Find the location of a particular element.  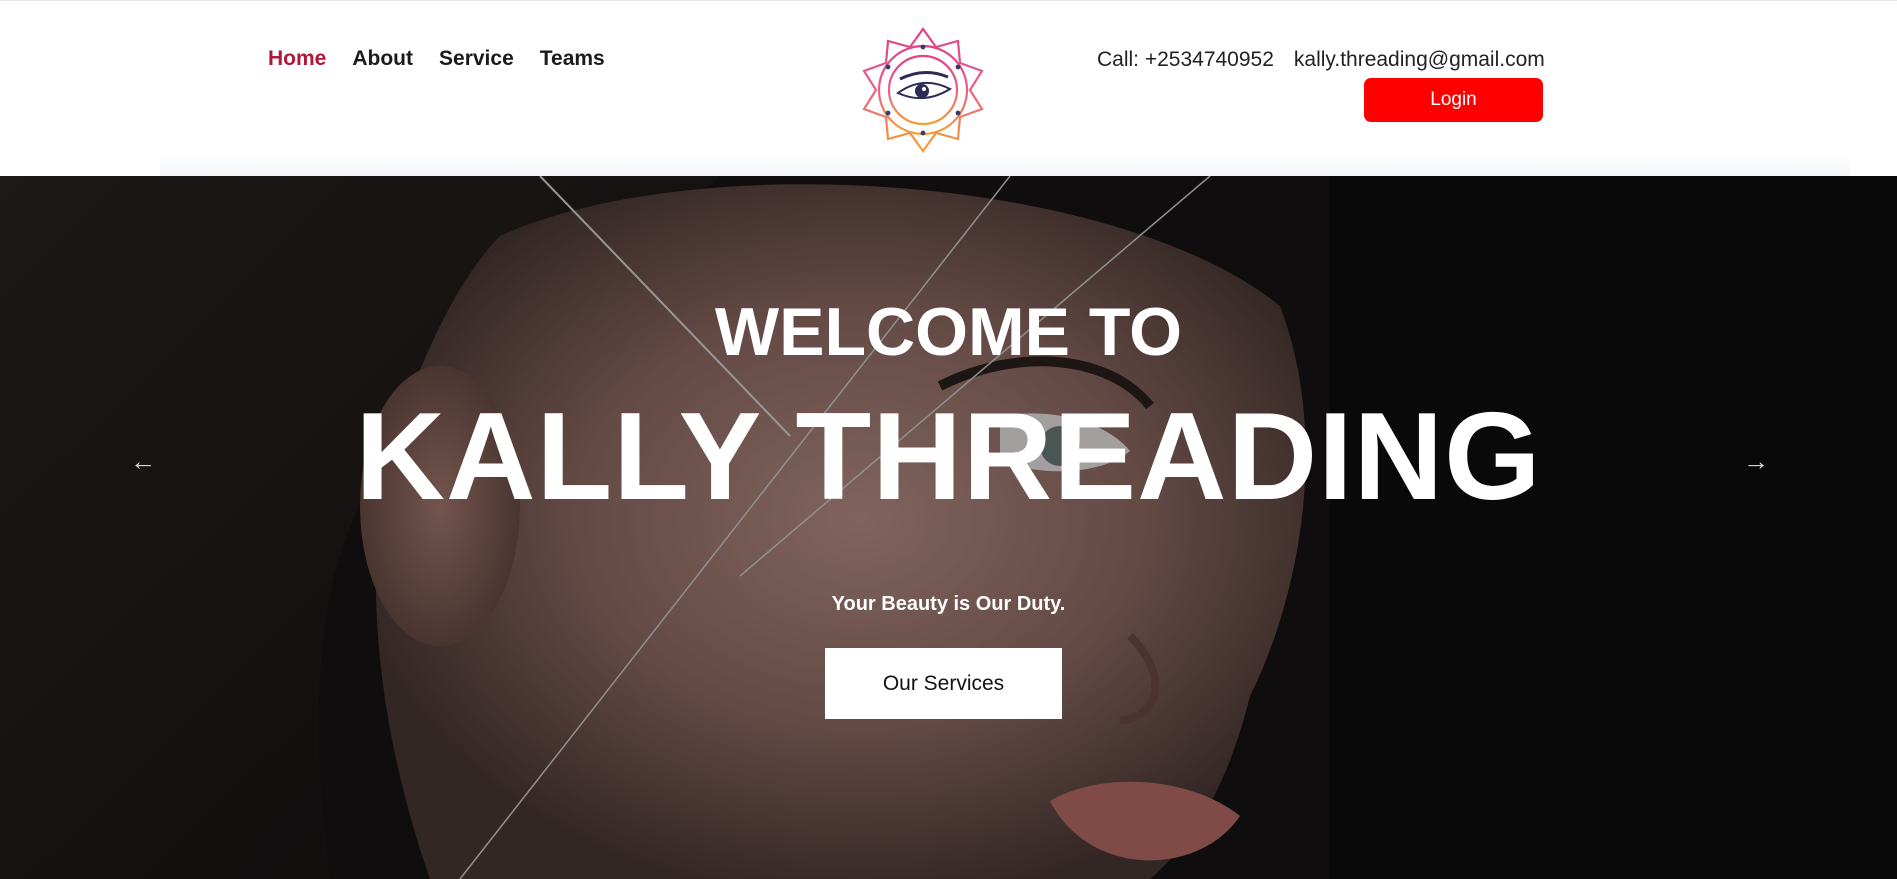

main-nav: Home About Service Teams is located at coordinates (436, 59).